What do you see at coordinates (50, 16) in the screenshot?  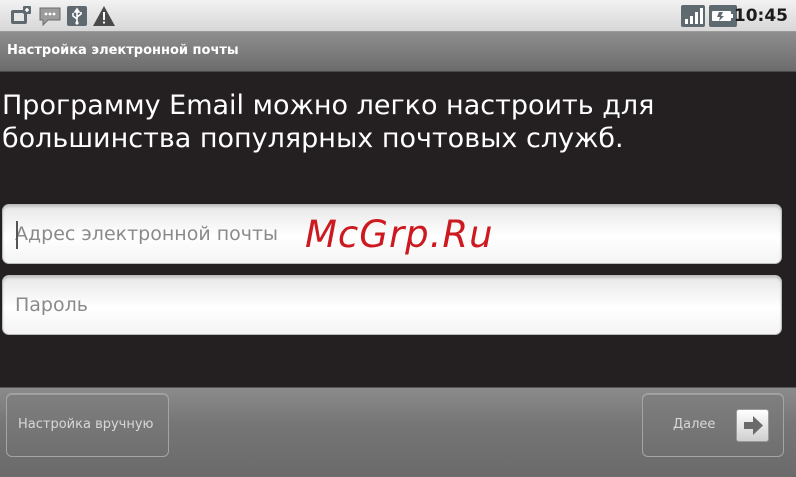 I see `chat-icon` at bounding box center [50, 16].